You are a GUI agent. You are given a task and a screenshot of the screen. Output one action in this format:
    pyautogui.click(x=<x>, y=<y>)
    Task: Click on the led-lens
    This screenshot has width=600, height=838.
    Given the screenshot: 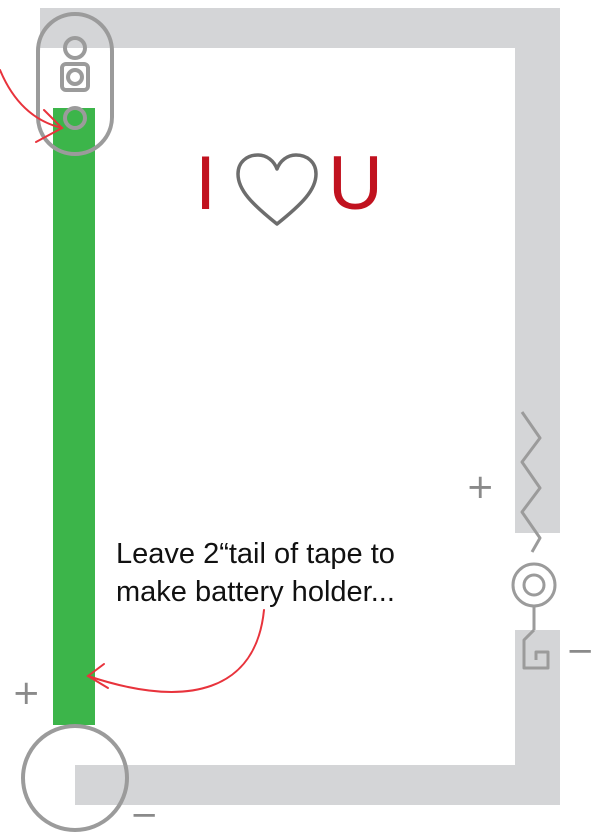 What is the action you would take?
    pyautogui.click(x=75, y=77)
    